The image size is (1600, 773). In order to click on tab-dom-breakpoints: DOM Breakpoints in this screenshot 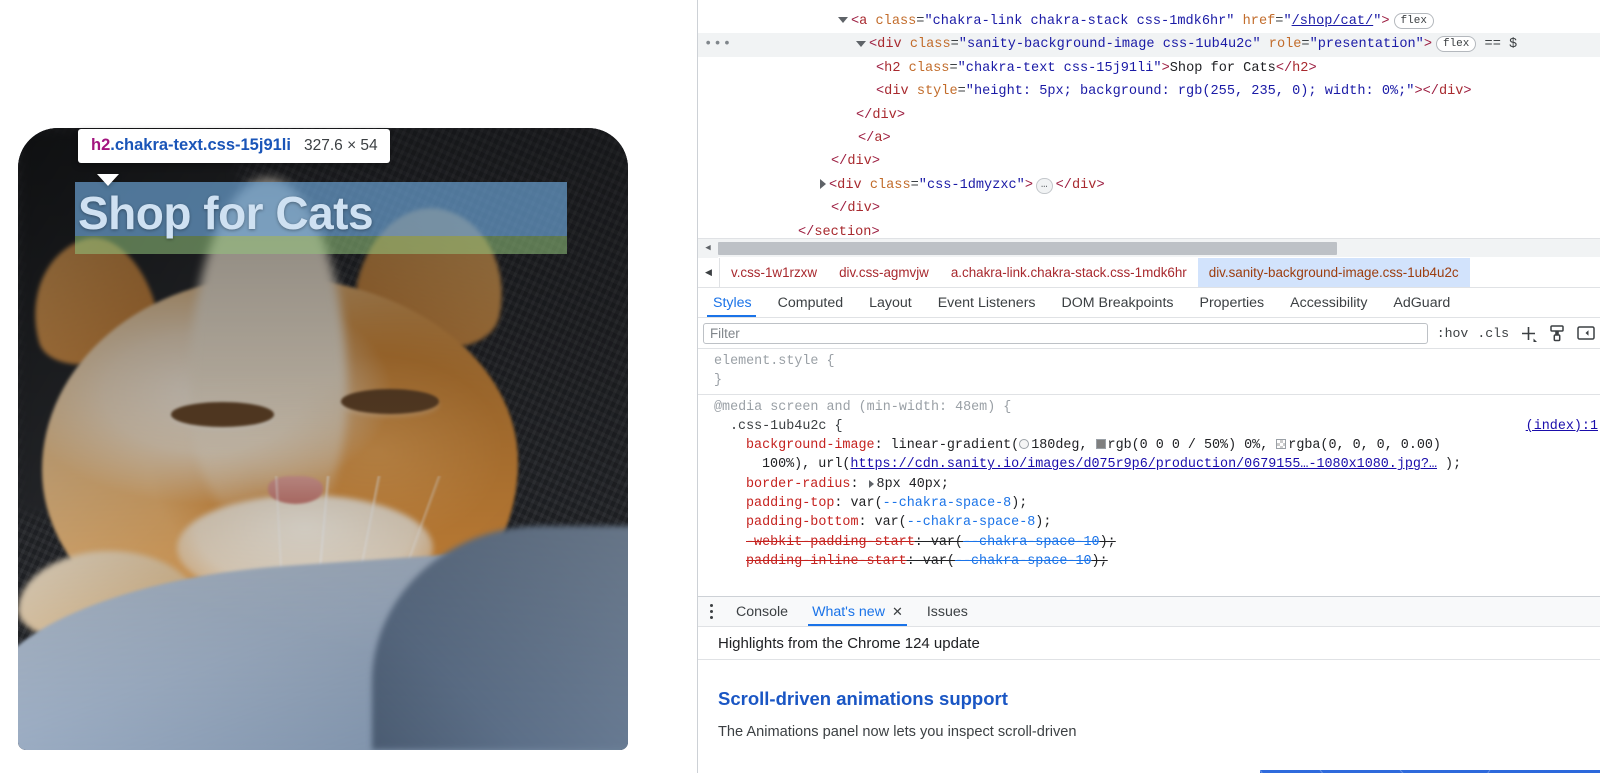, I will do `click(1118, 302)`.